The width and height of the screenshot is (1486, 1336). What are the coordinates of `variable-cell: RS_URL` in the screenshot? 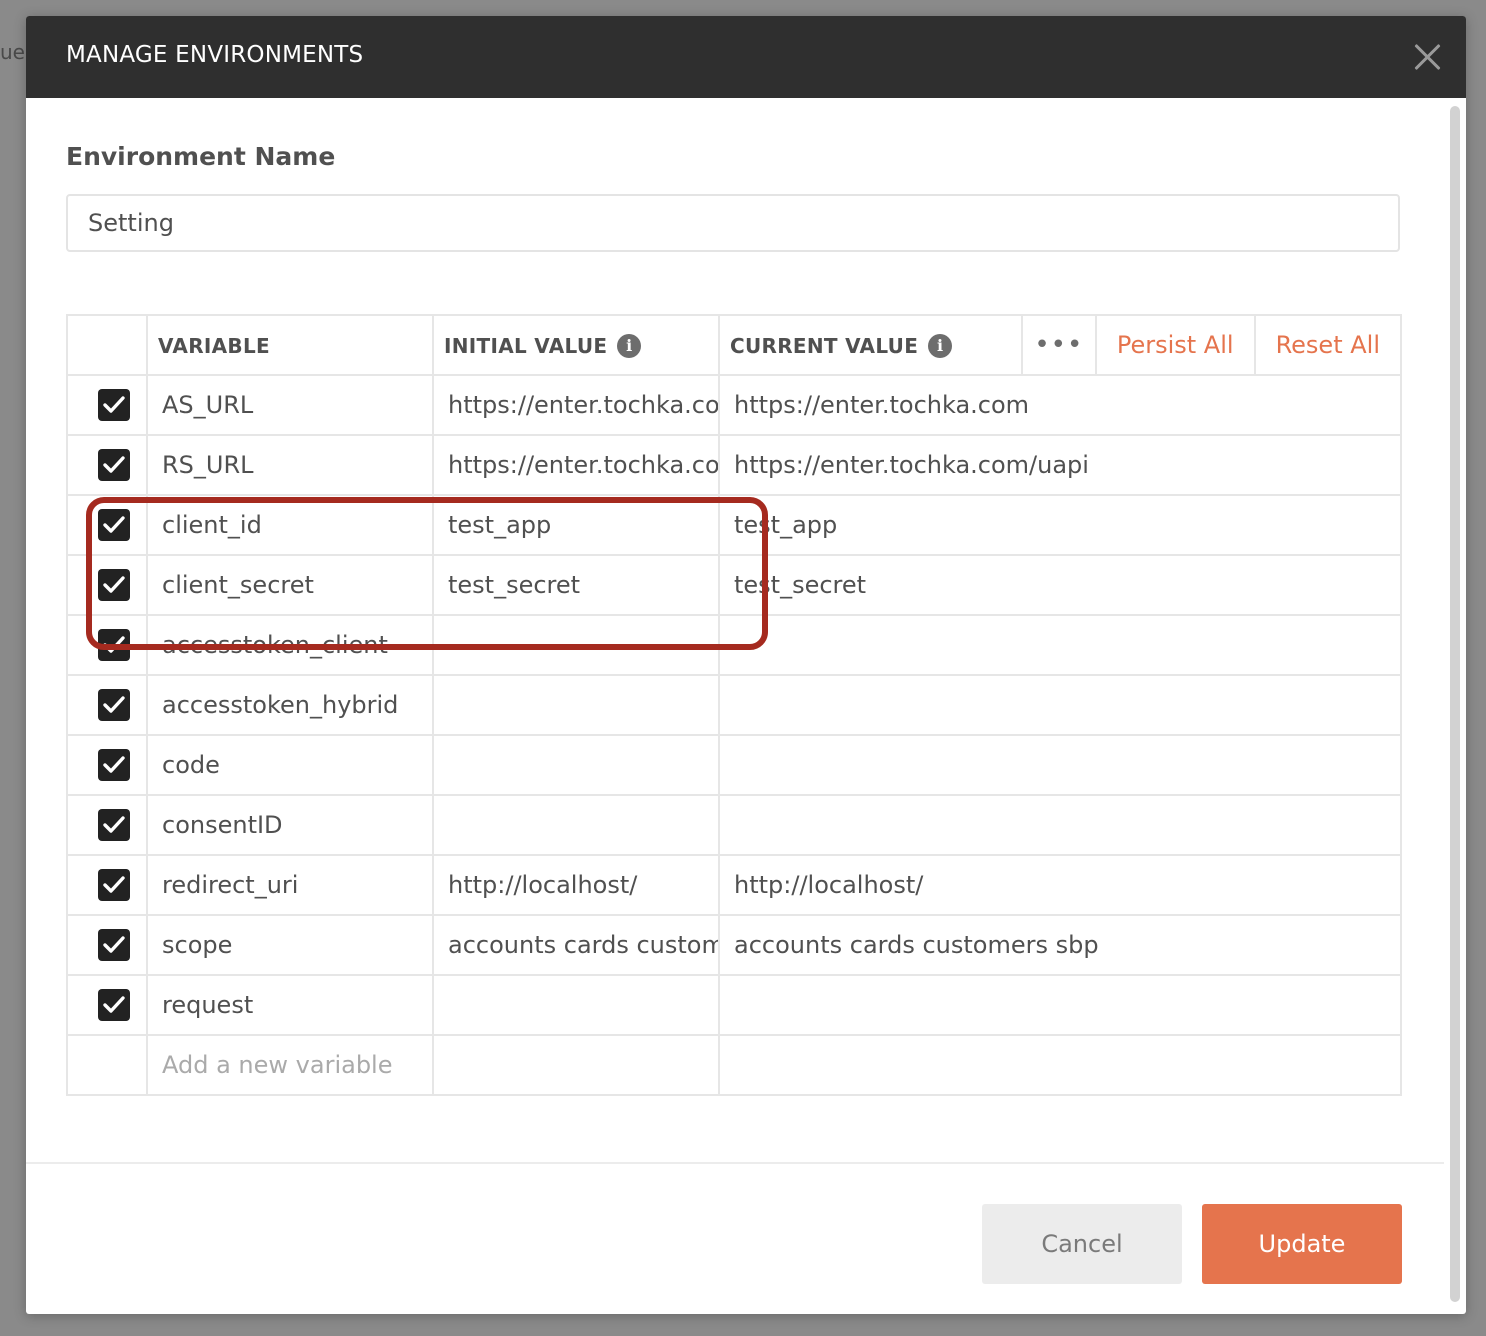 It's located at (290, 465).